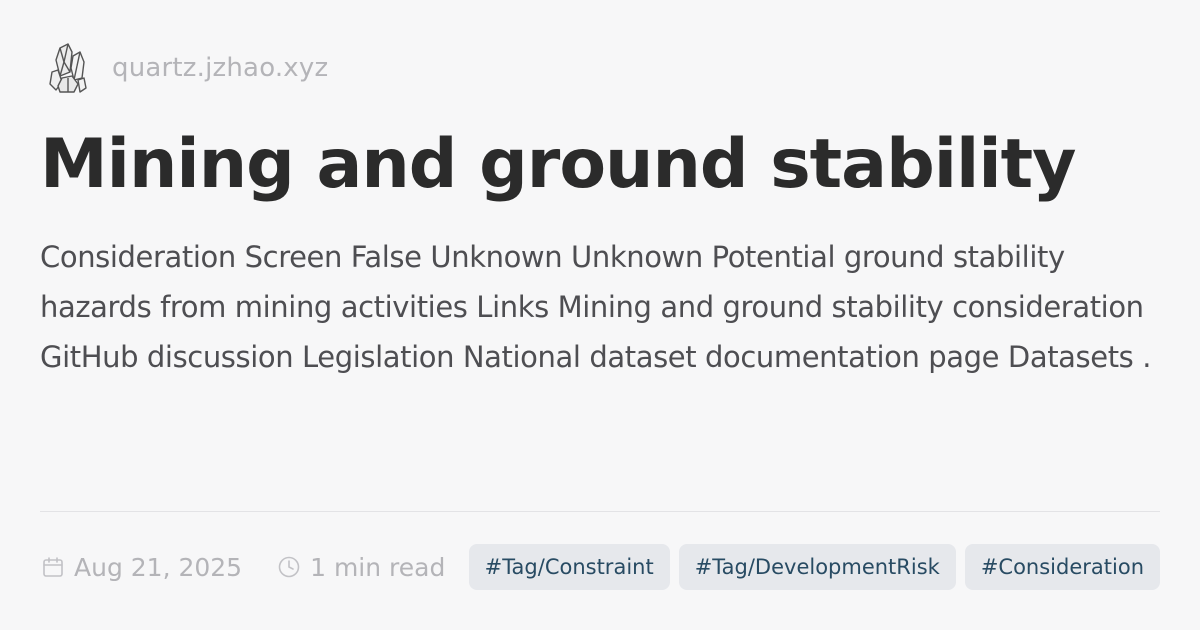 Image resolution: width=1200 pixels, height=630 pixels. Describe the element at coordinates (289, 567) in the screenshot. I see `clock-icon` at that location.